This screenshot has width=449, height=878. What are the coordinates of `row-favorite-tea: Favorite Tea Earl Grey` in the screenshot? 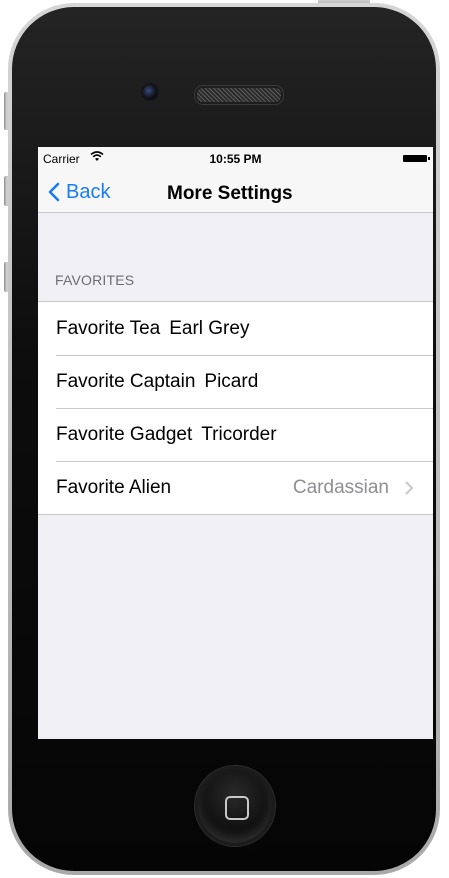 It's located at (235, 328).